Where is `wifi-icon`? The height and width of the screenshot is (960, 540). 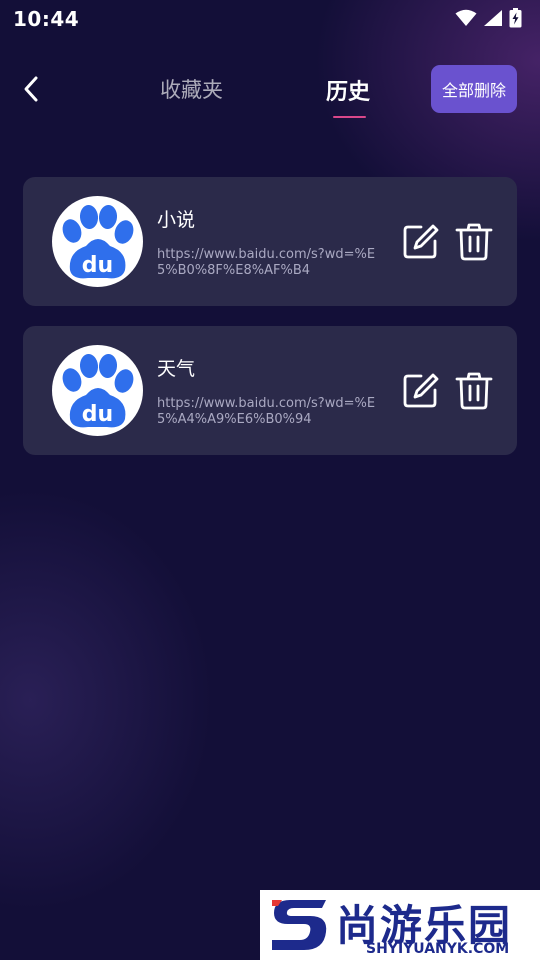
wifi-icon is located at coordinates (466, 17).